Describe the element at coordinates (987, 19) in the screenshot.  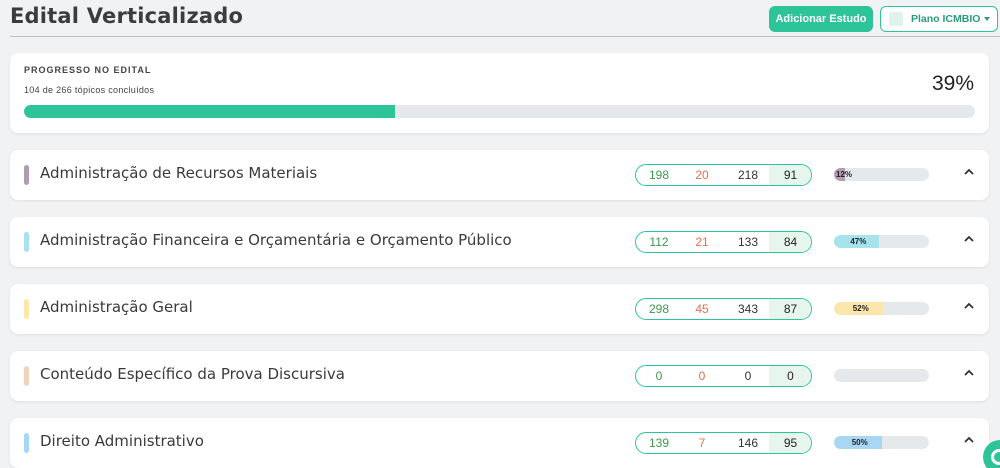
I see `caret-down-icon` at that location.